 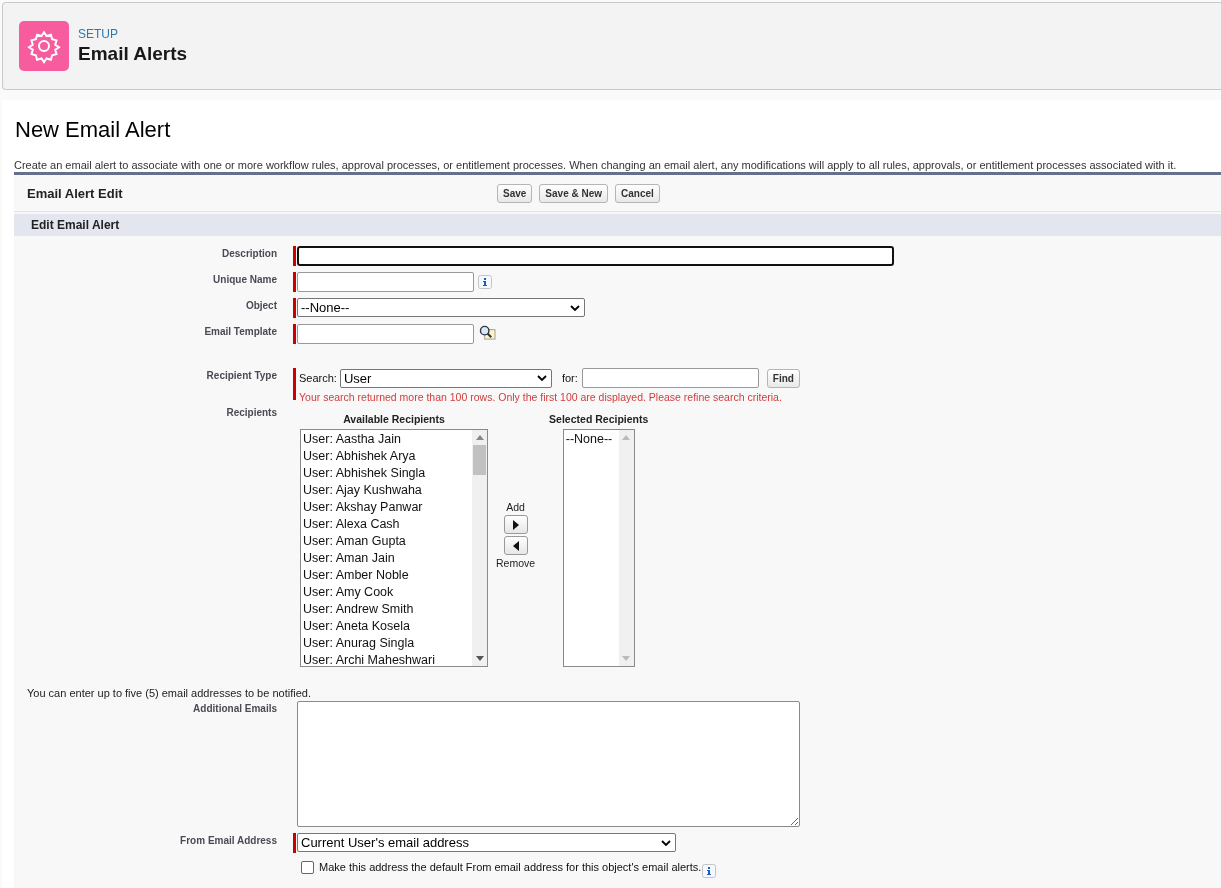 I want to click on scrollbar-thumb, so click(x=479, y=460).